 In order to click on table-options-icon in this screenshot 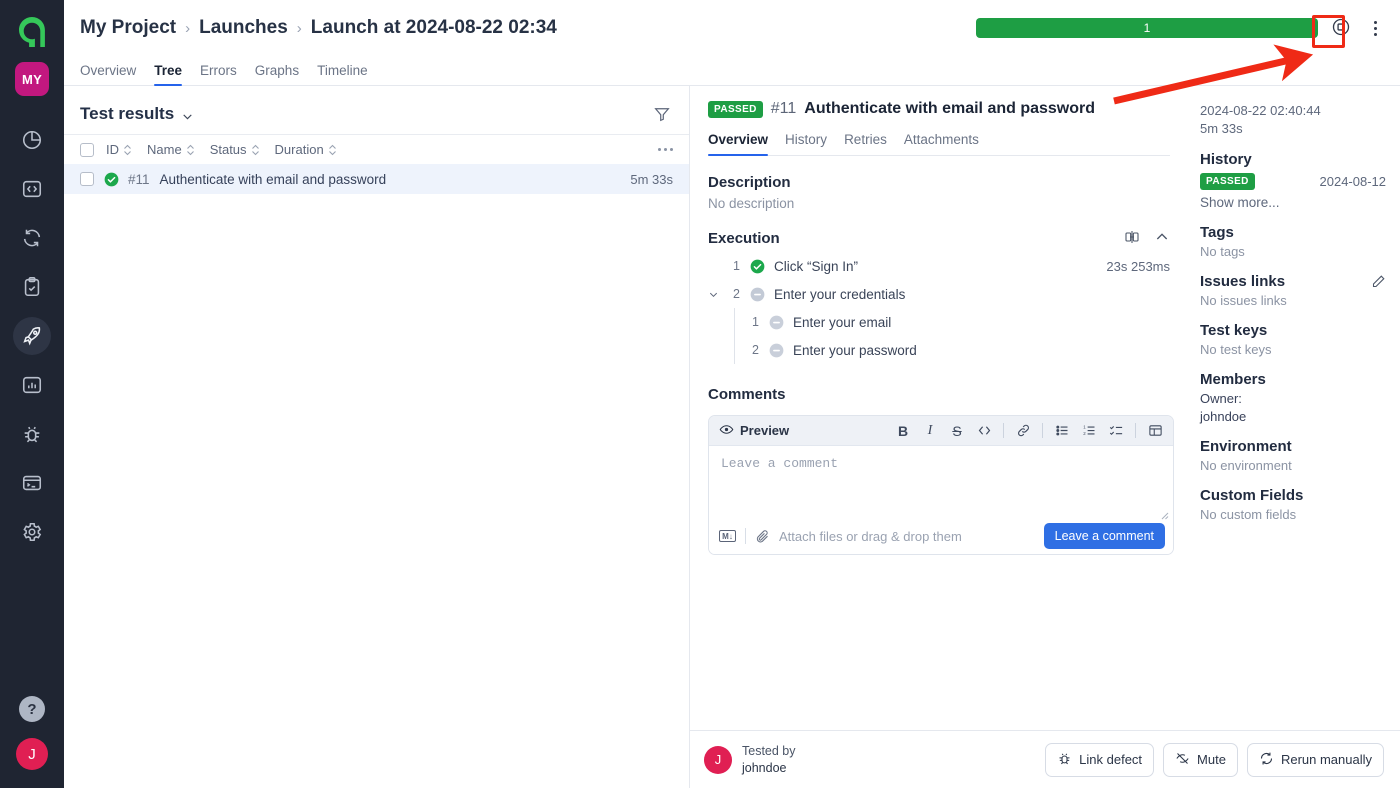, I will do `click(665, 149)`.